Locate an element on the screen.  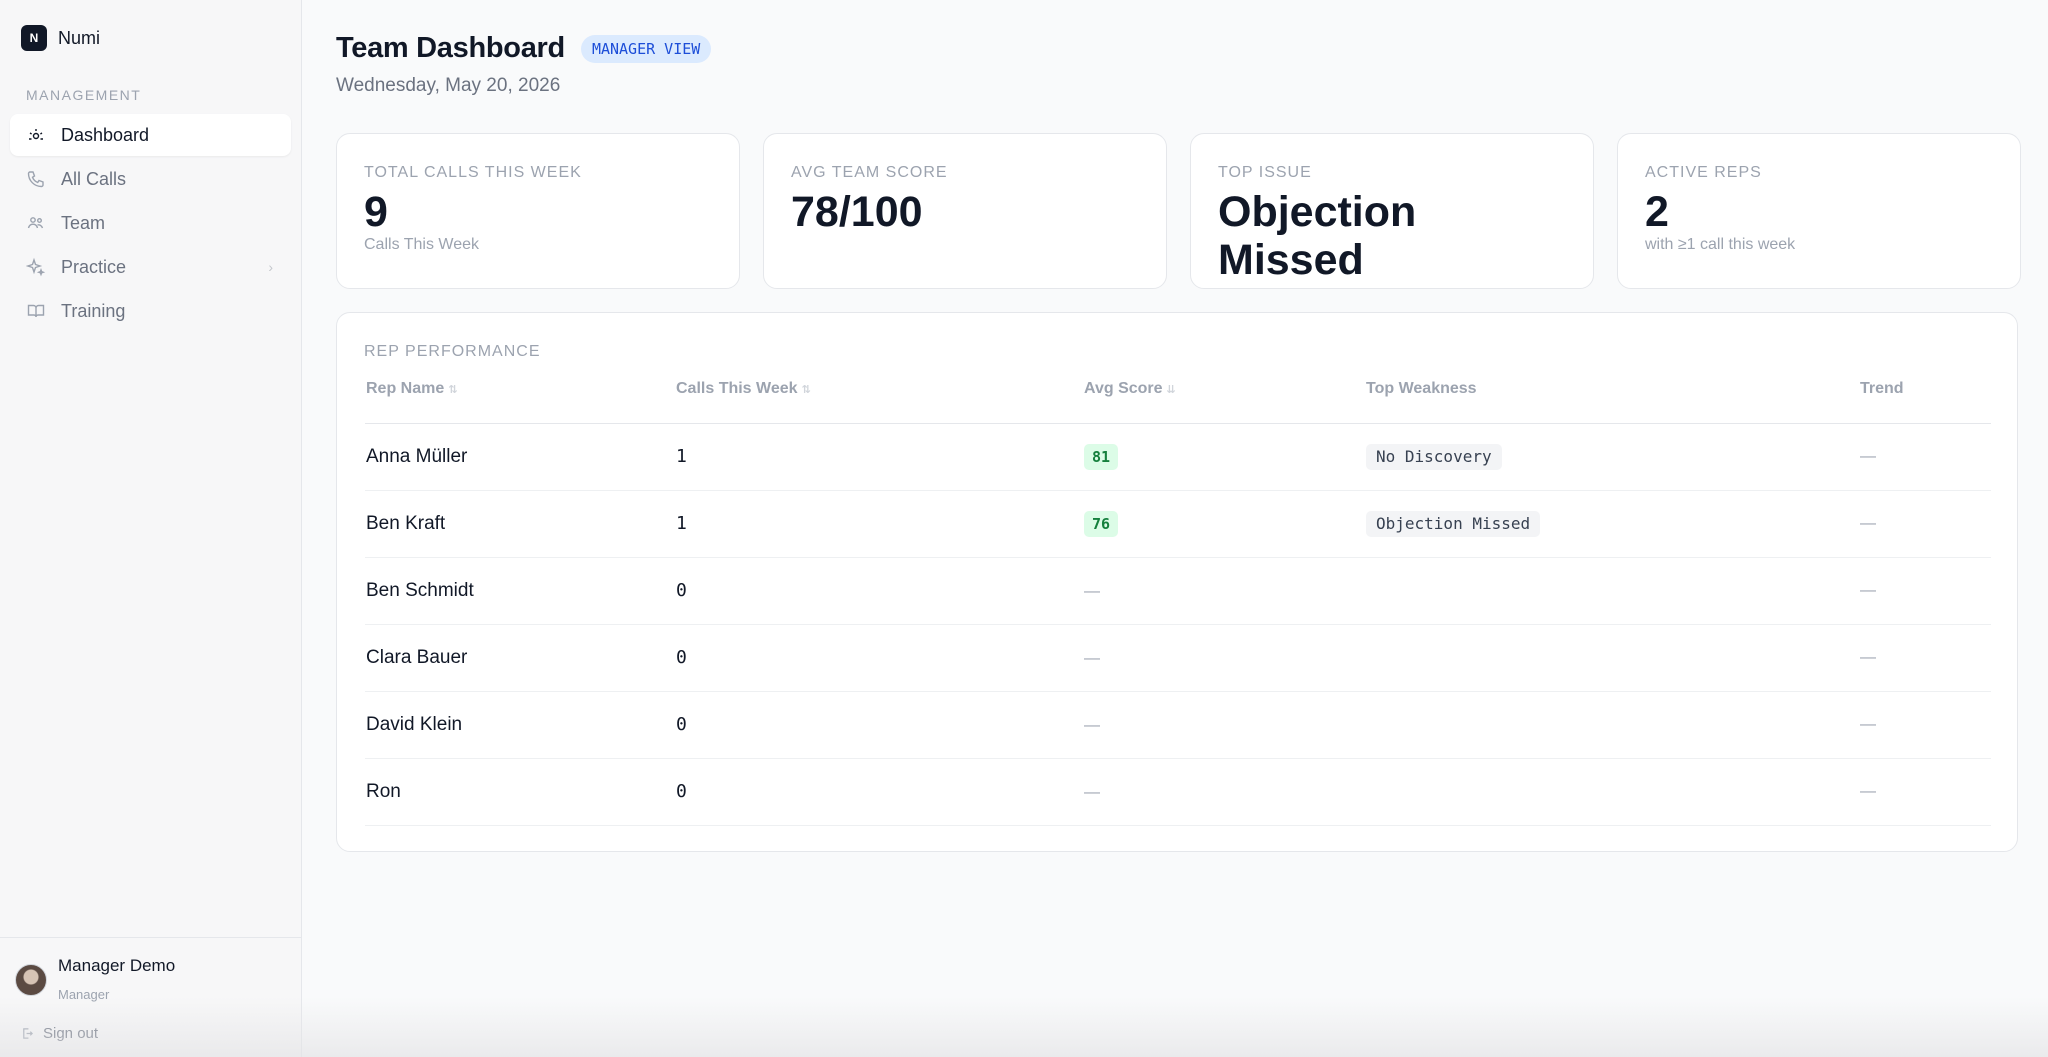
book-icon is located at coordinates (36, 311).